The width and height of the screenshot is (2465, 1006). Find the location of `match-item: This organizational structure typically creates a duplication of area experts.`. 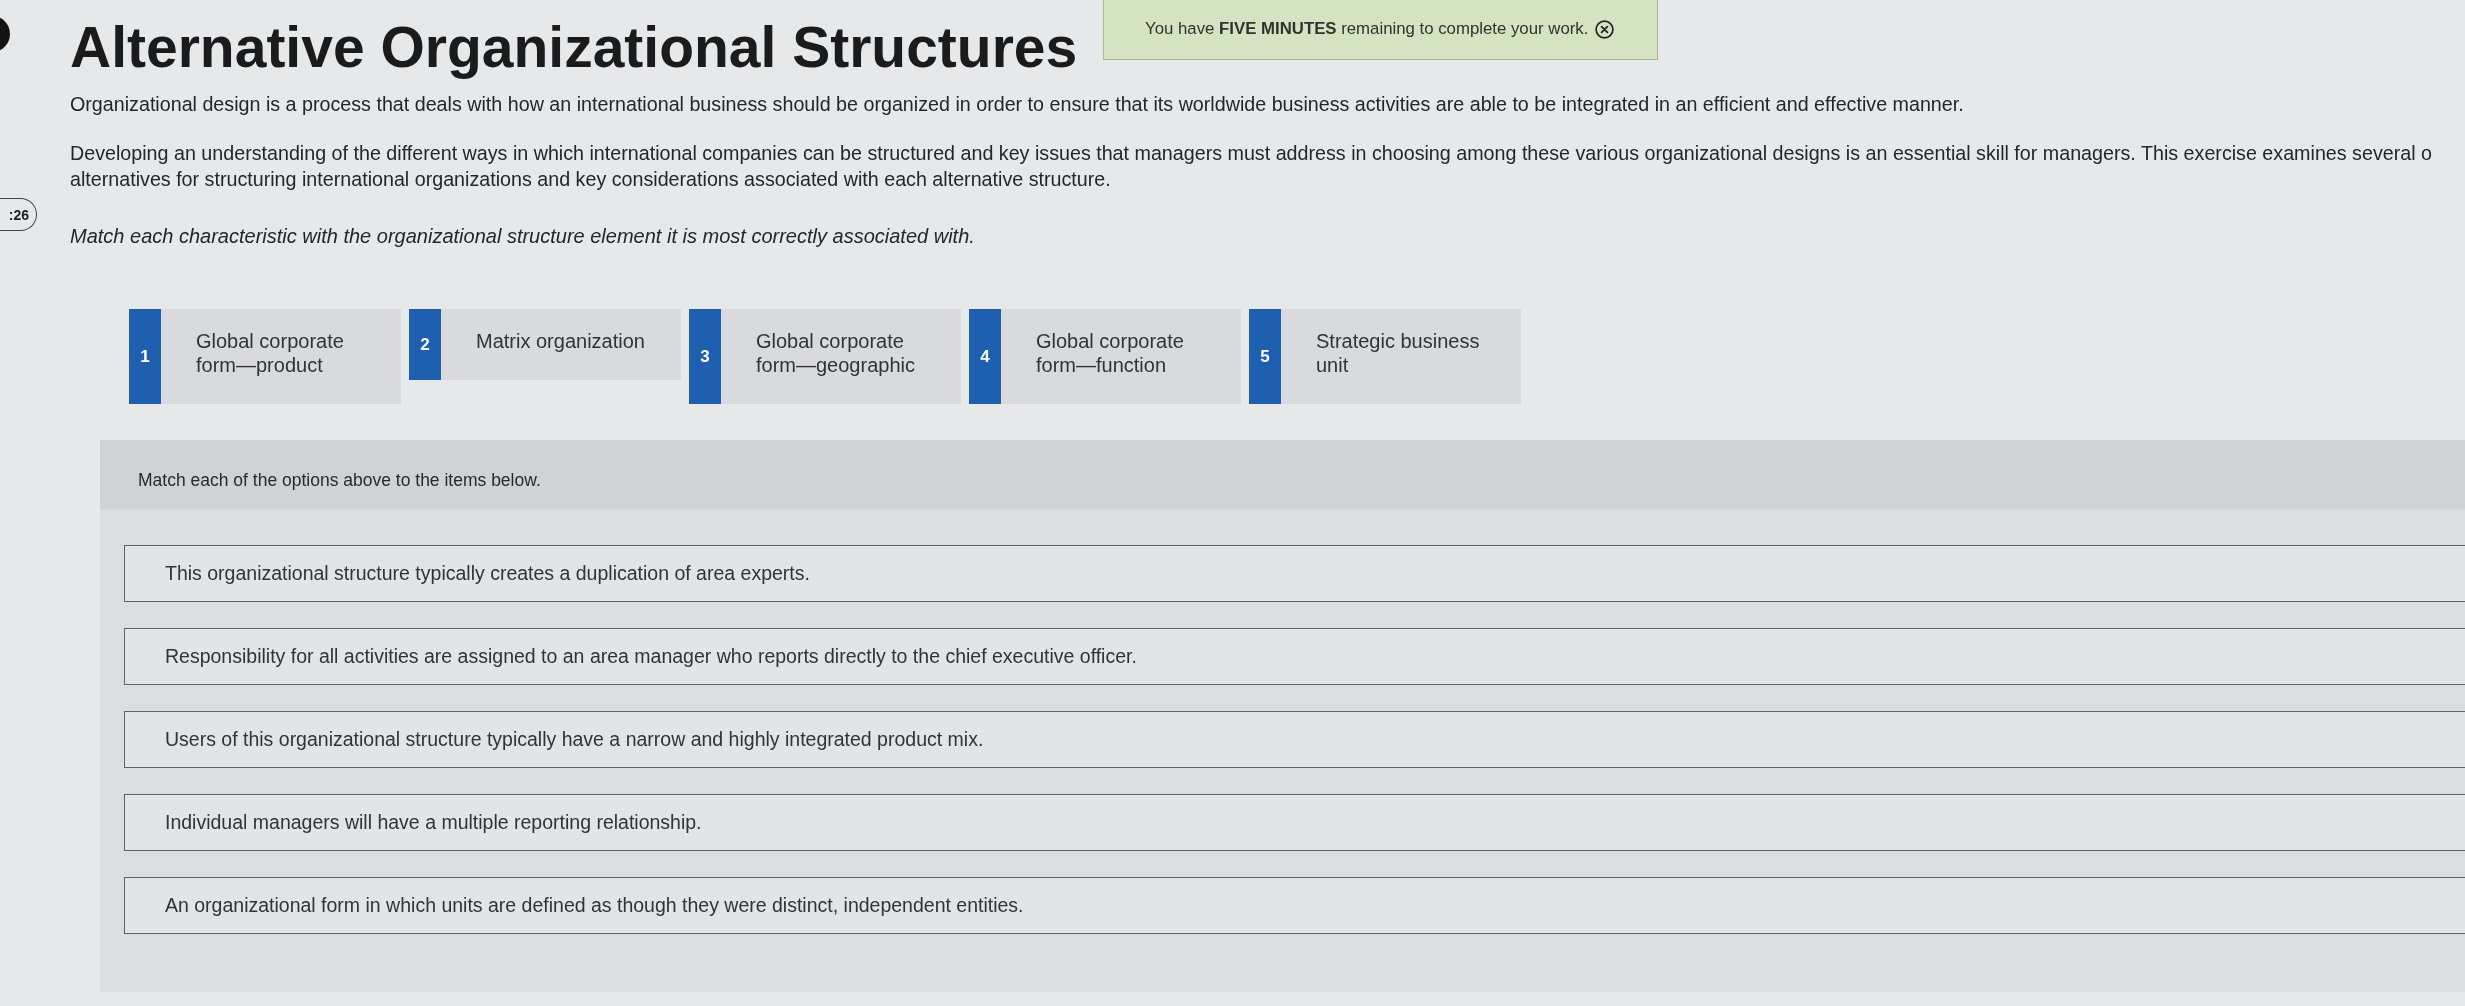

match-item: This organizational structure typically creates a duplication of area experts. is located at coordinates (1294, 573).